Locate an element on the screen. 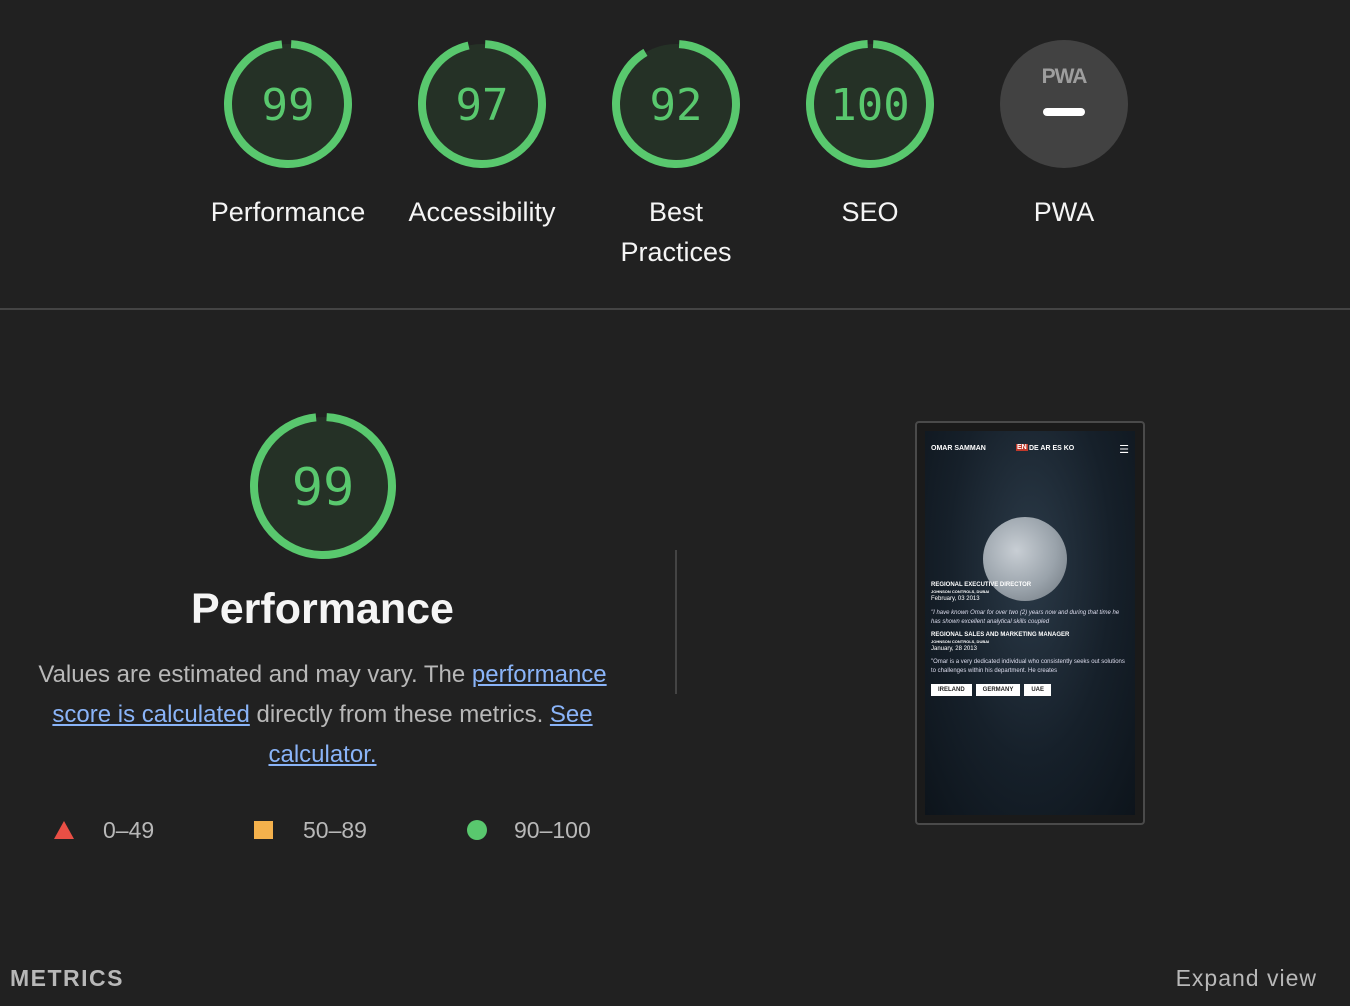  metrics-header: METRICS Expand view is located at coordinates (675, 980).